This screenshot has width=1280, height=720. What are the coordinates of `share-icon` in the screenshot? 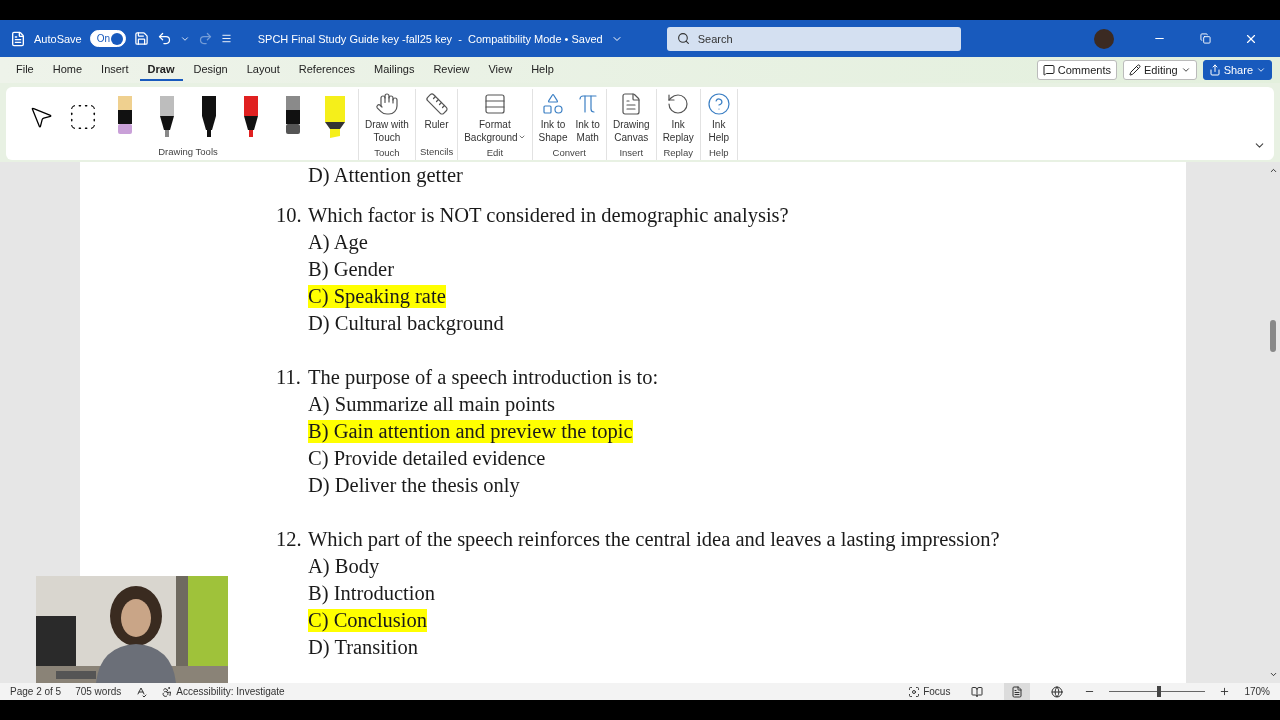 It's located at (1214, 70).